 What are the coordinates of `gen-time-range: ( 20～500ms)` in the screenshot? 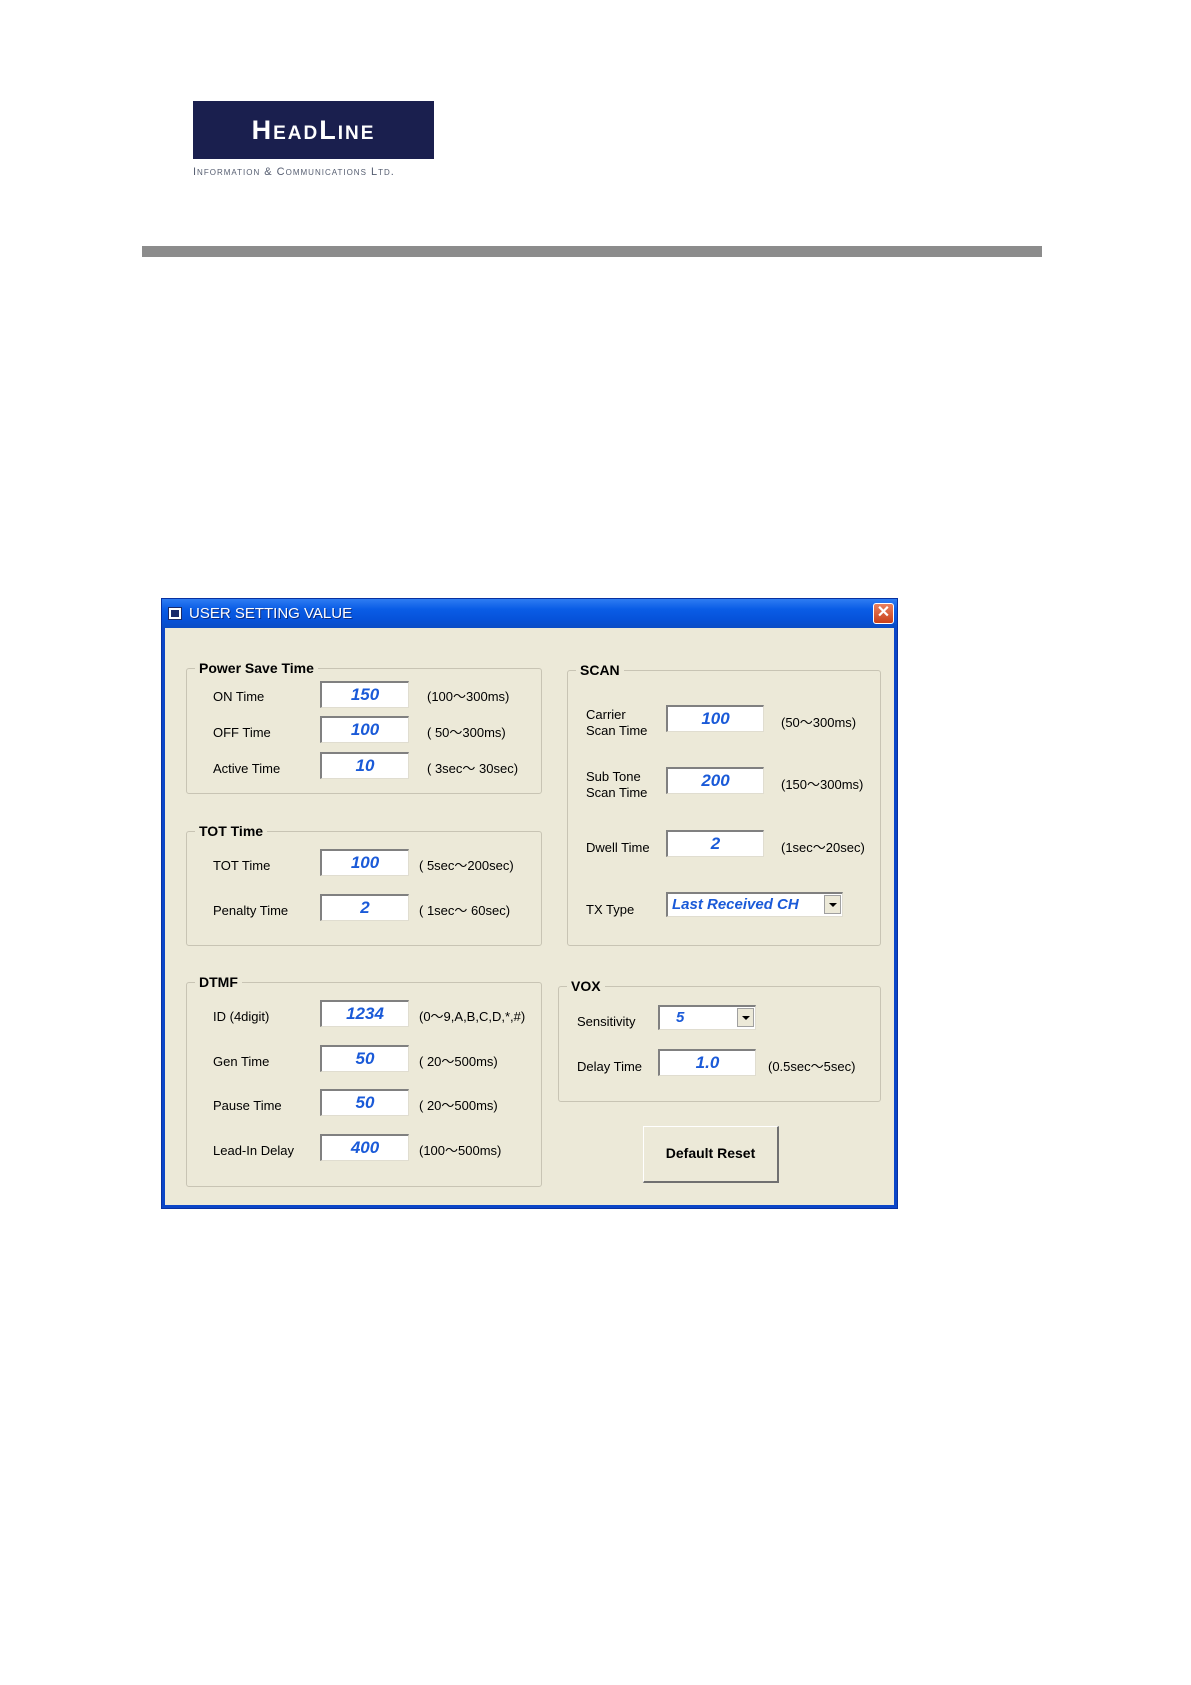 It's located at (458, 1061).